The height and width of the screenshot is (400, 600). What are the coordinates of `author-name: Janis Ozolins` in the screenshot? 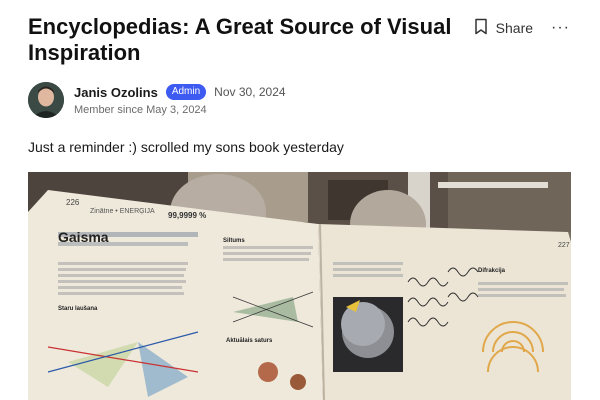 It's located at (116, 92).